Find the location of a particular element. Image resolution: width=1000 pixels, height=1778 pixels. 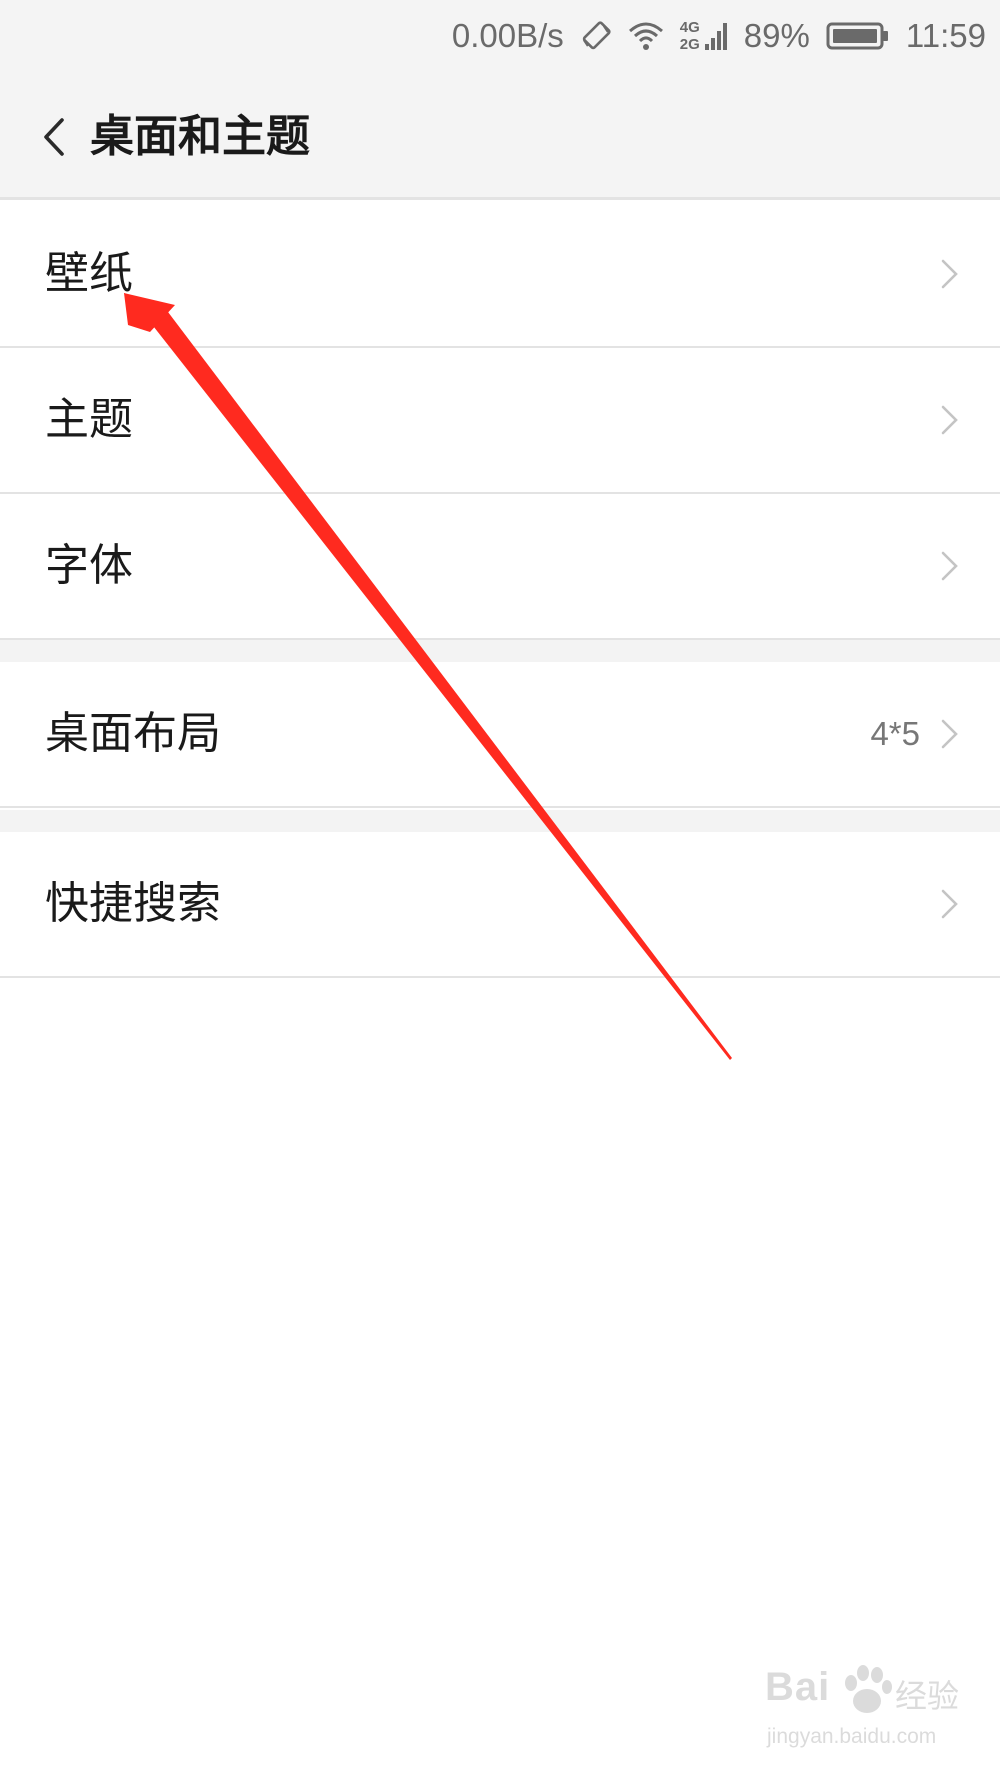

list-item-quick-search: 快捷搜索 is located at coordinates (500, 905).